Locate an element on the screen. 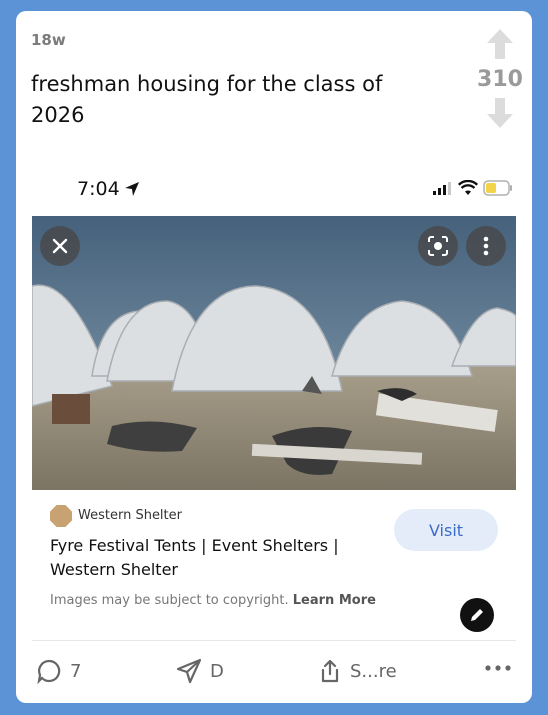 The width and height of the screenshot is (548, 715). source-favicon is located at coordinates (61, 516).